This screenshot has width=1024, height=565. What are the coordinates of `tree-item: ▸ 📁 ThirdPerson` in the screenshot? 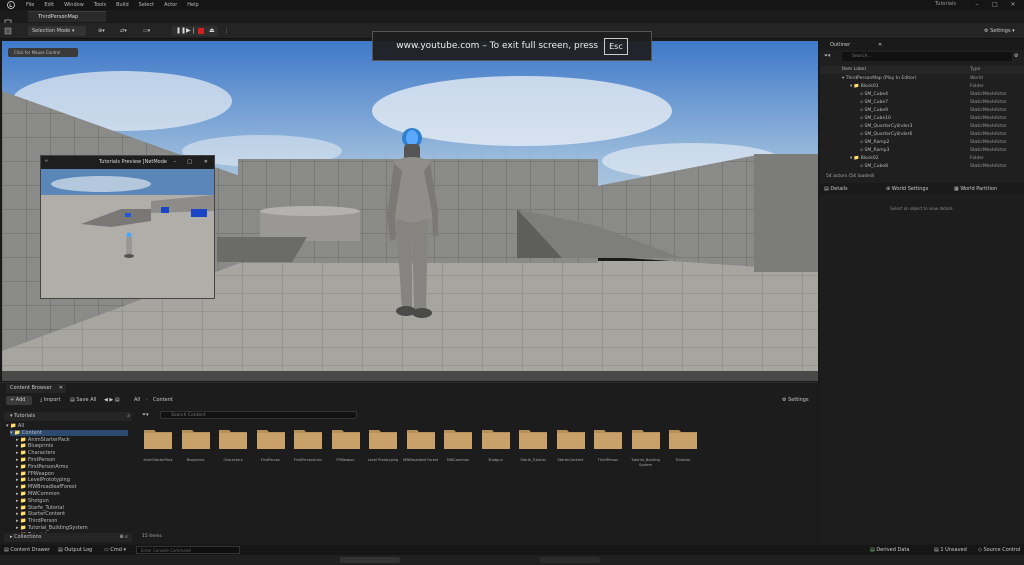 It's located at (36, 521).